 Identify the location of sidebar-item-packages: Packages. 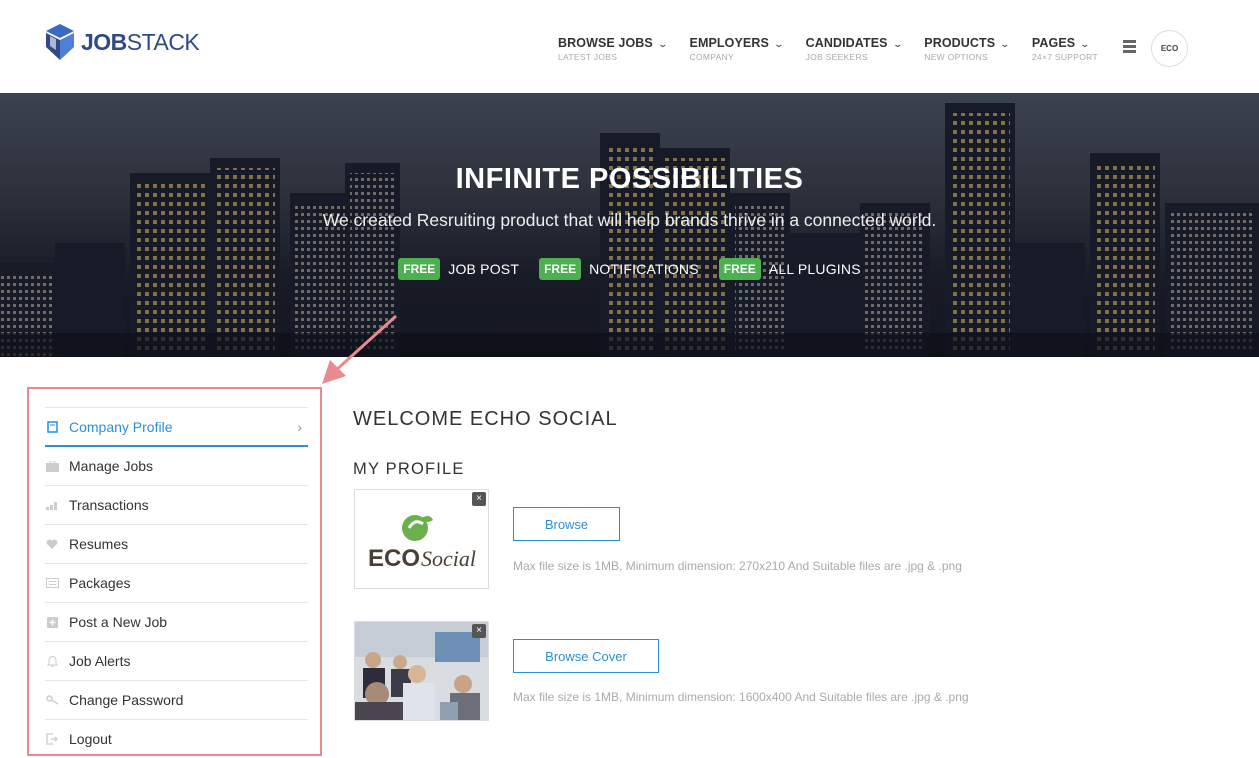
(176, 583).